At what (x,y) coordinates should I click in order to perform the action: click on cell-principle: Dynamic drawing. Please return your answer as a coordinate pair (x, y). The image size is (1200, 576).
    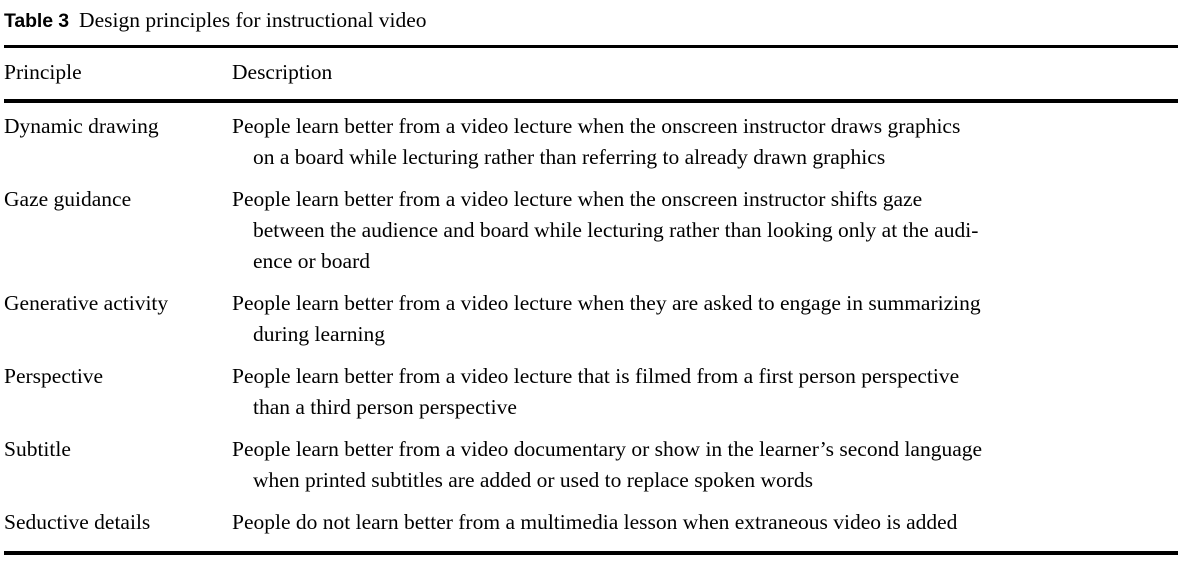
    Looking at the image, I should click on (81, 126).